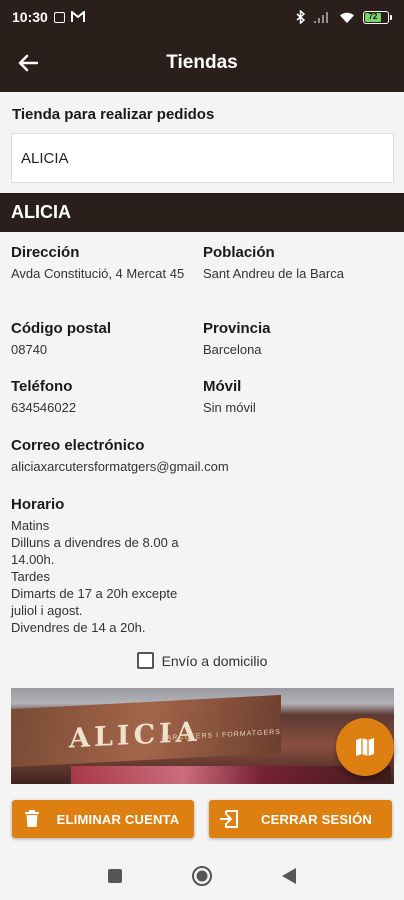 This screenshot has width=404, height=900. Describe the element at coordinates (45, 252) in the screenshot. I see `address-label: Dirección` at that location.